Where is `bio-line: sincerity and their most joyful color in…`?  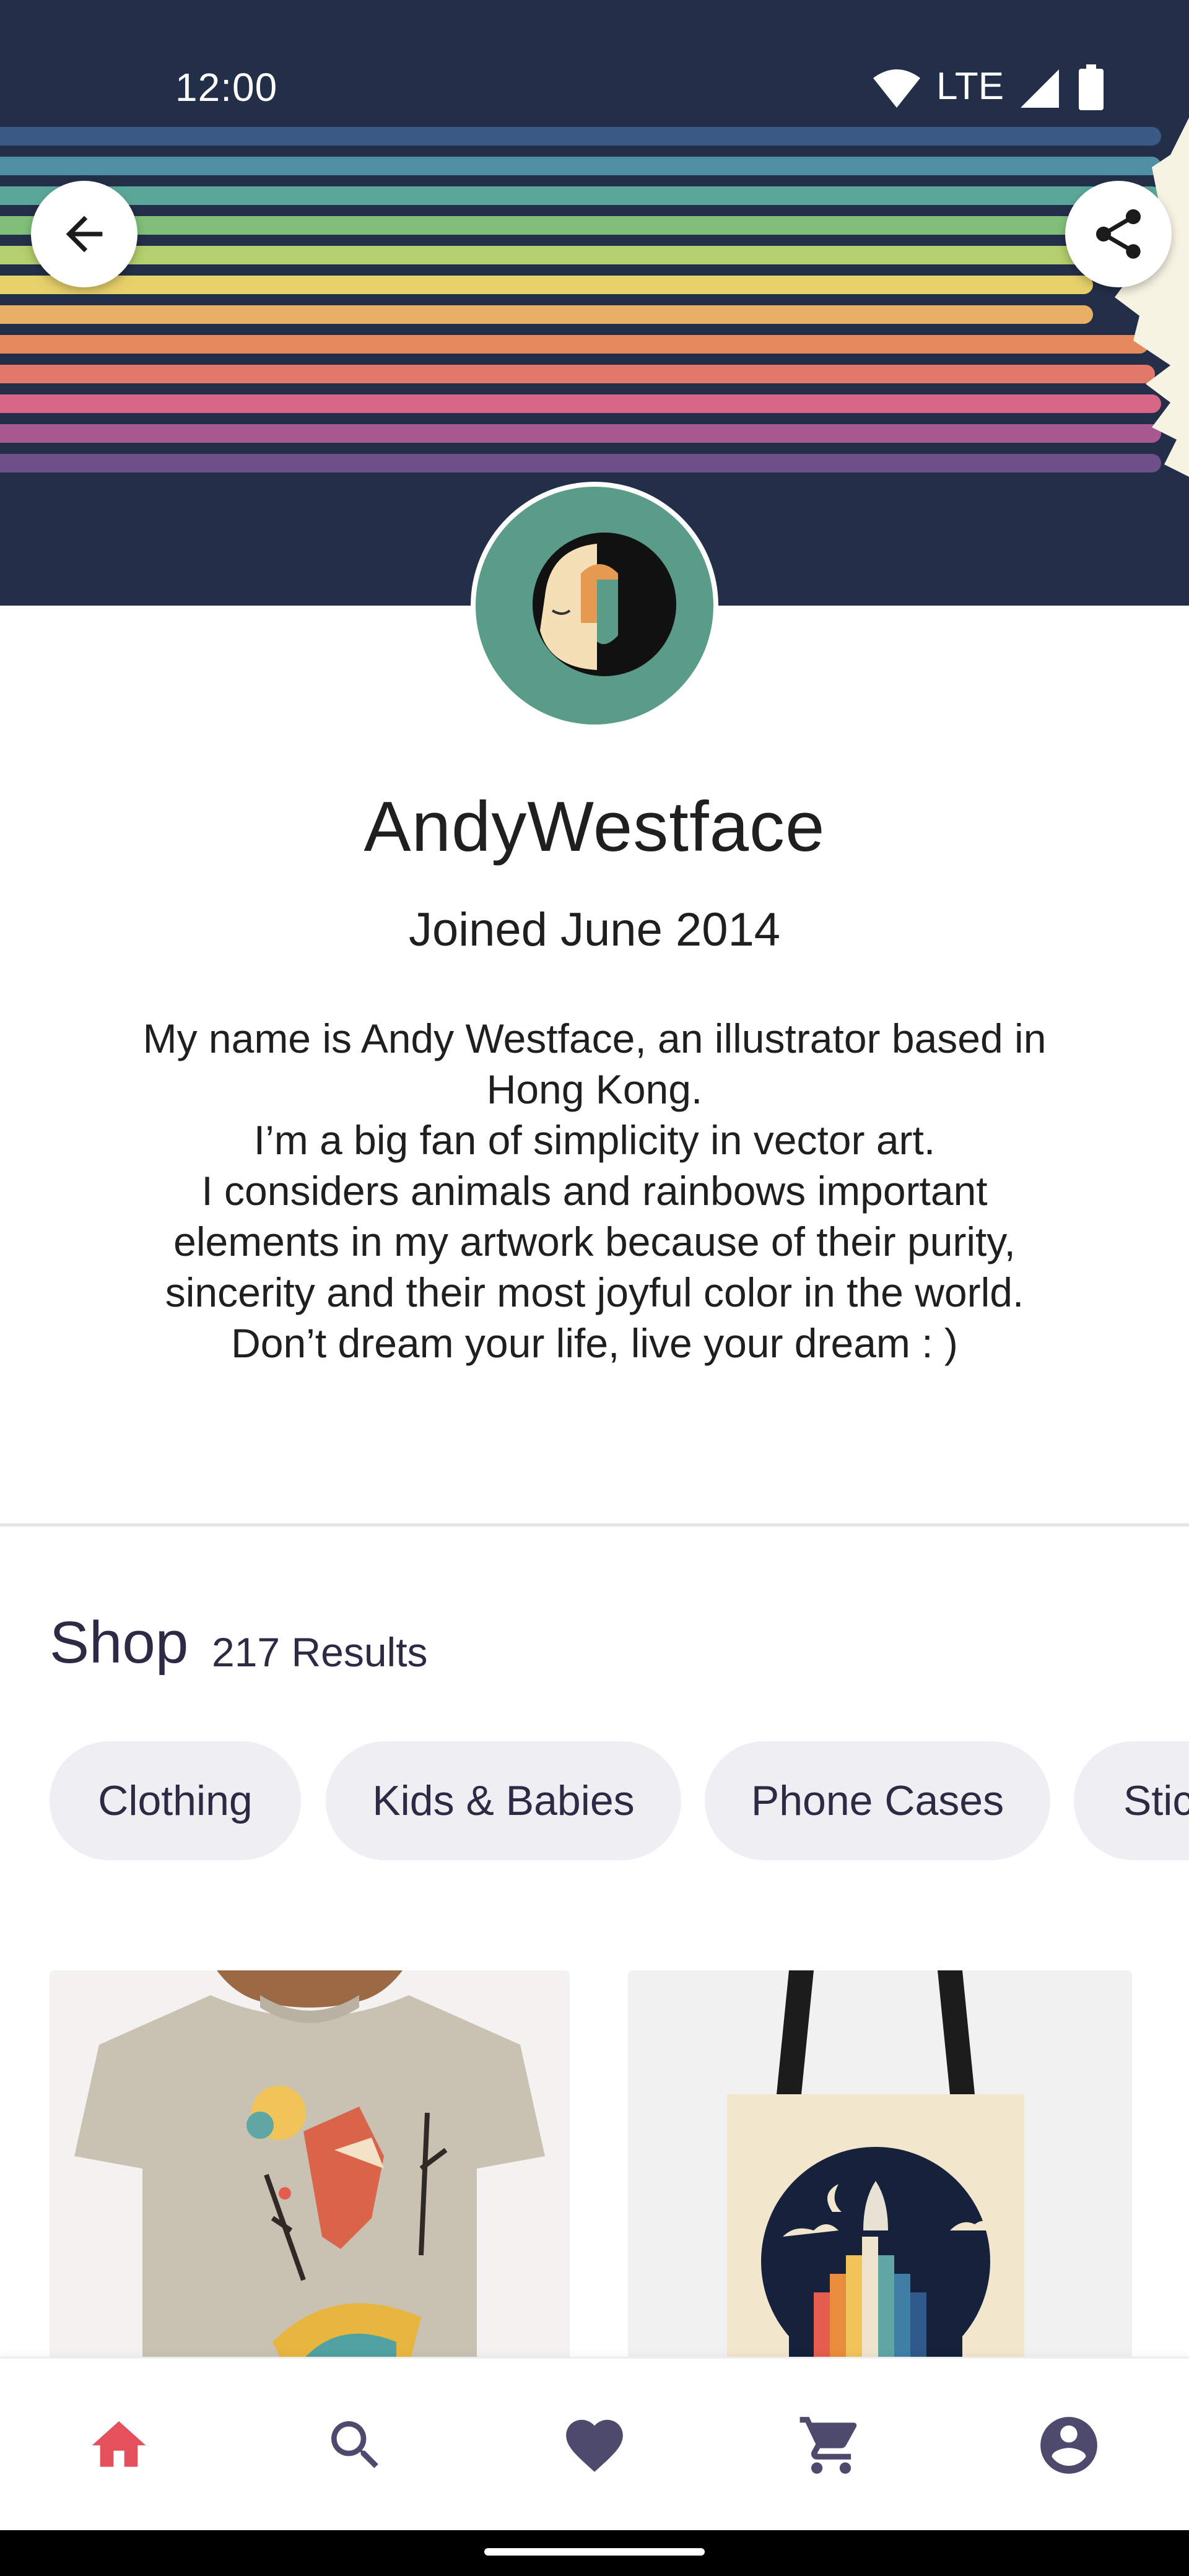
bio-line: sincerity and their most joyful color in… is located at coordinates (594, 1292).